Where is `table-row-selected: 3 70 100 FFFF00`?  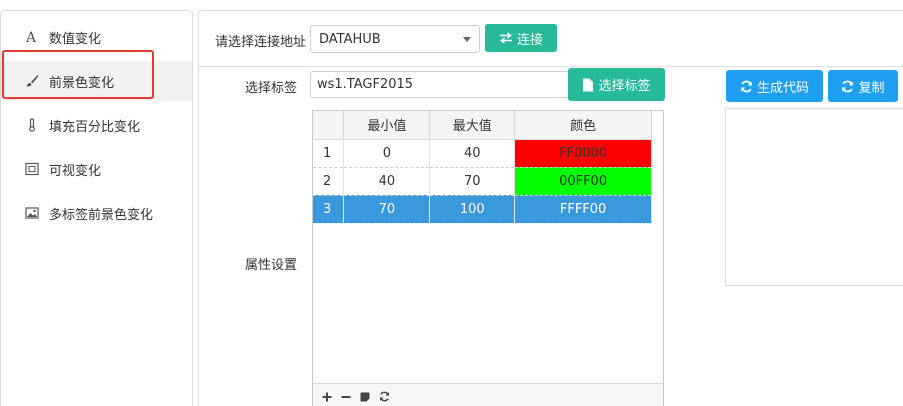 table-row-selected: 3 70 100 FFFF00 is located at coordinates (482, 209).